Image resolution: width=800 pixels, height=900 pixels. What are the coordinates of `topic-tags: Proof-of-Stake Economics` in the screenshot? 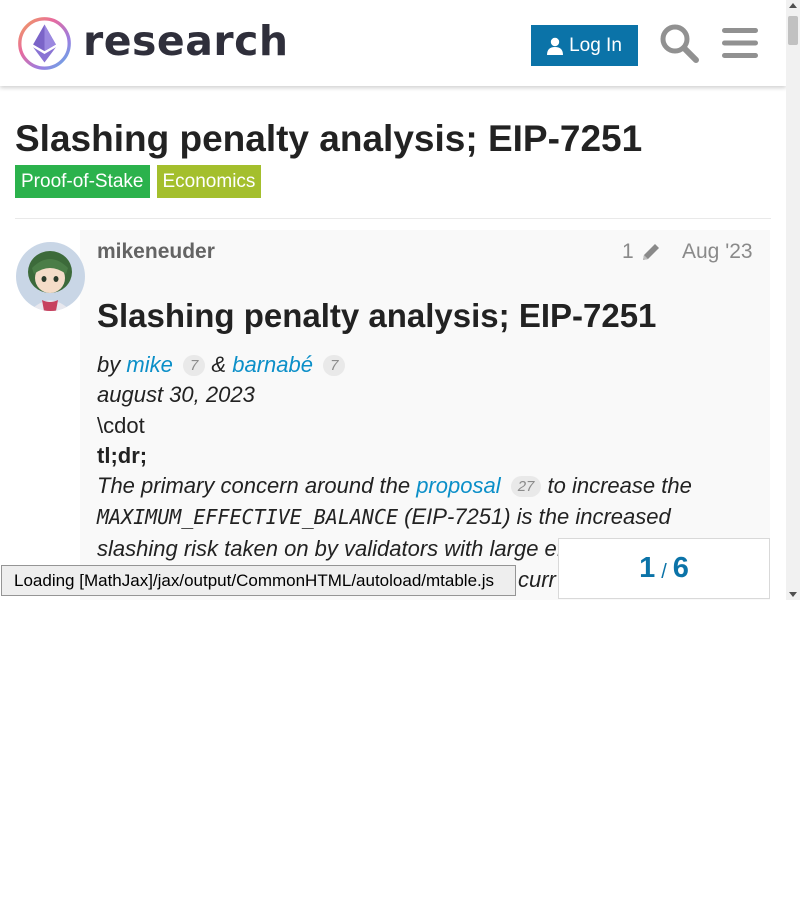 It's located at (138, 181).